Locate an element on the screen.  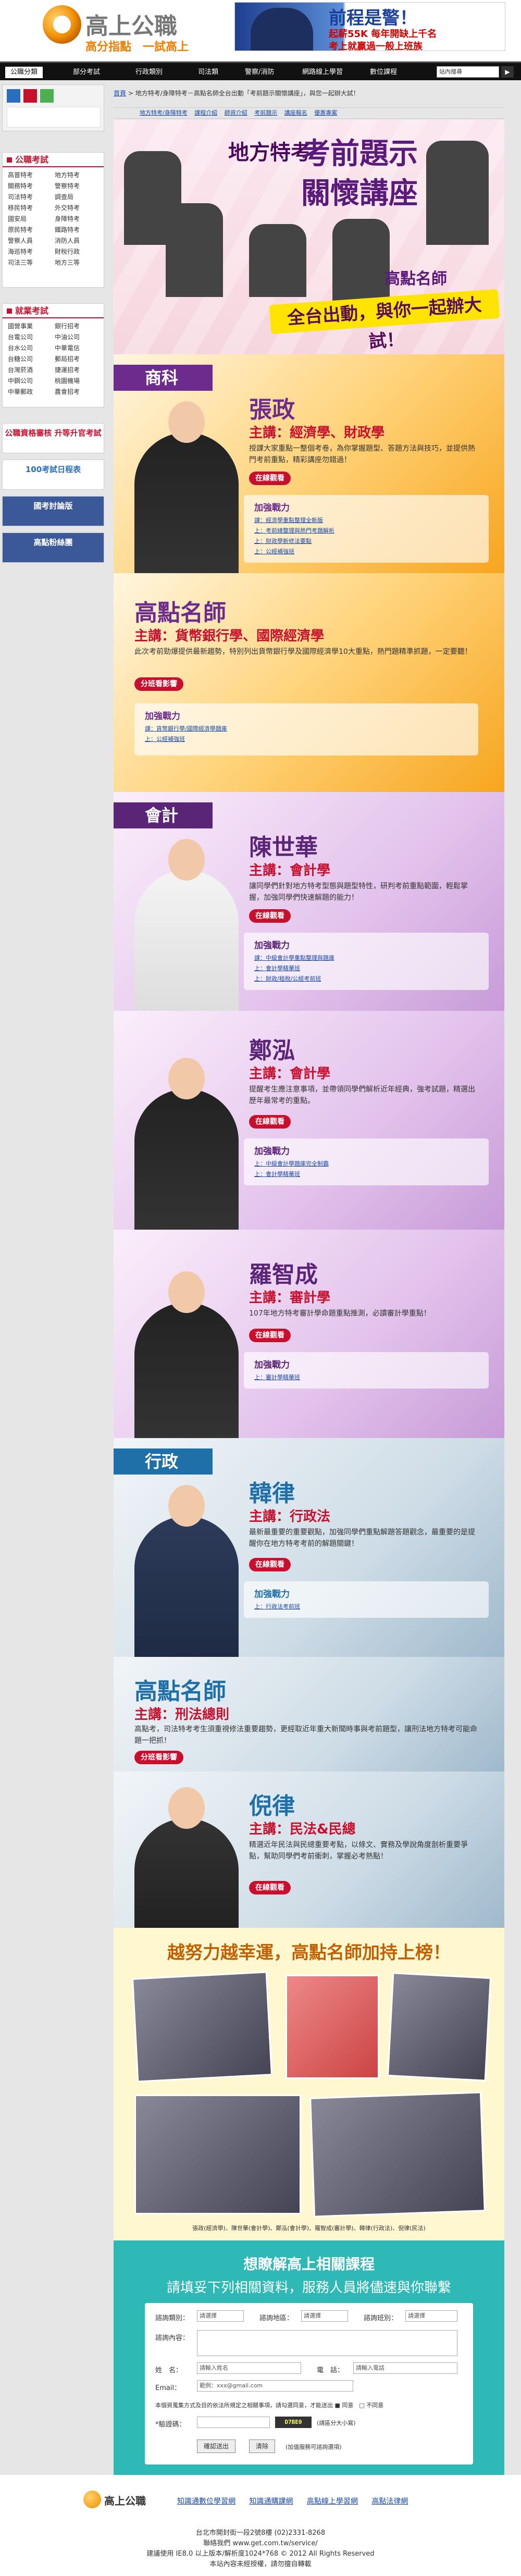
branch-select: 請選擇 is located at coordinates (431, 2316).